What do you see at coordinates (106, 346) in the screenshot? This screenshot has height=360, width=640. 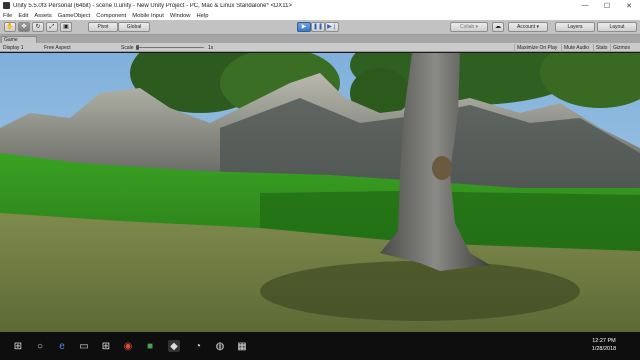 I see `store-icon: ⊞` at bounding box center [106, 346].